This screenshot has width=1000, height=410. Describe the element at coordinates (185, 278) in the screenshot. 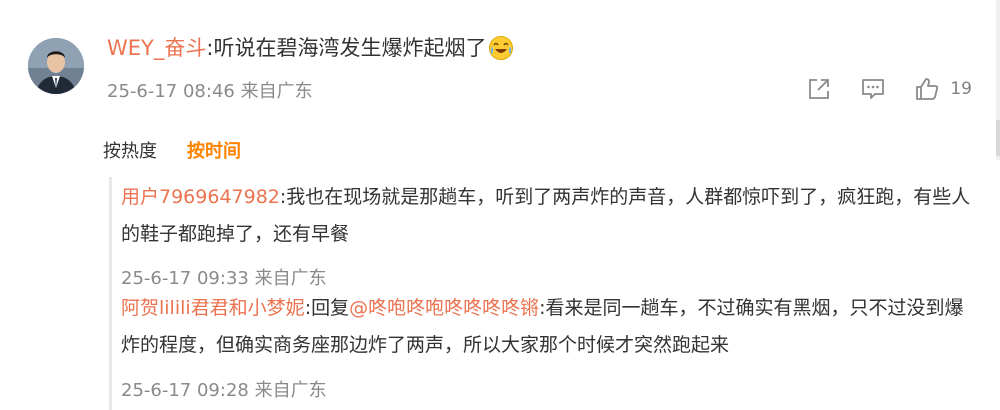

I see `reply-timestamp: 25-6-17 09:33` at that location.